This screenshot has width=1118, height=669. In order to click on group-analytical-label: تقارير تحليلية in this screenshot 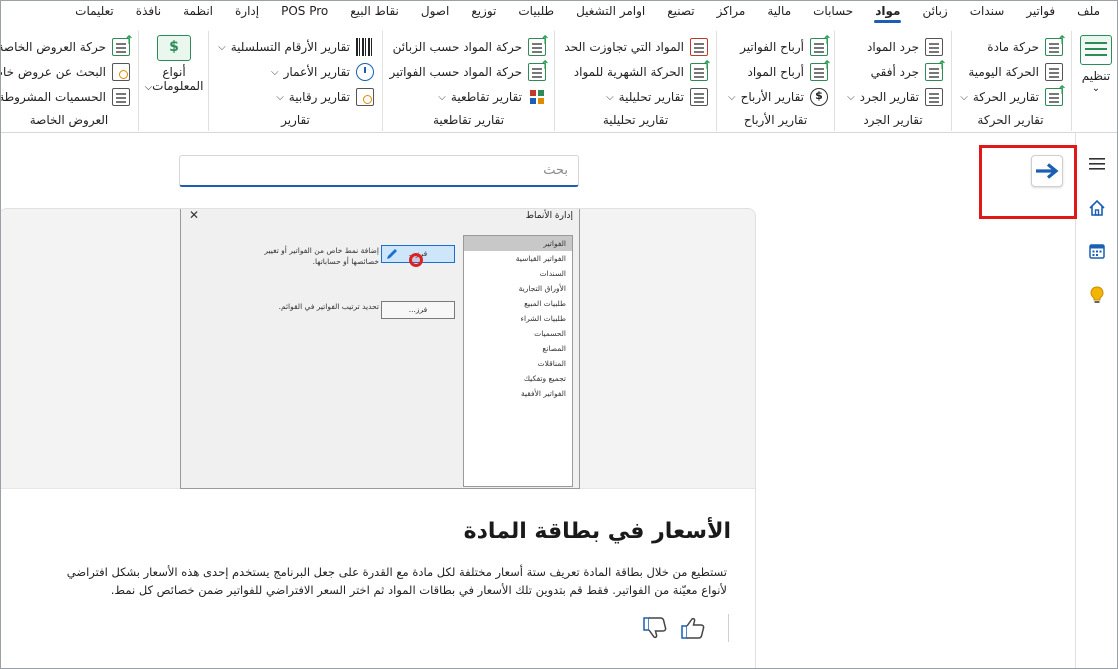, I will do `click(635, 120)`.